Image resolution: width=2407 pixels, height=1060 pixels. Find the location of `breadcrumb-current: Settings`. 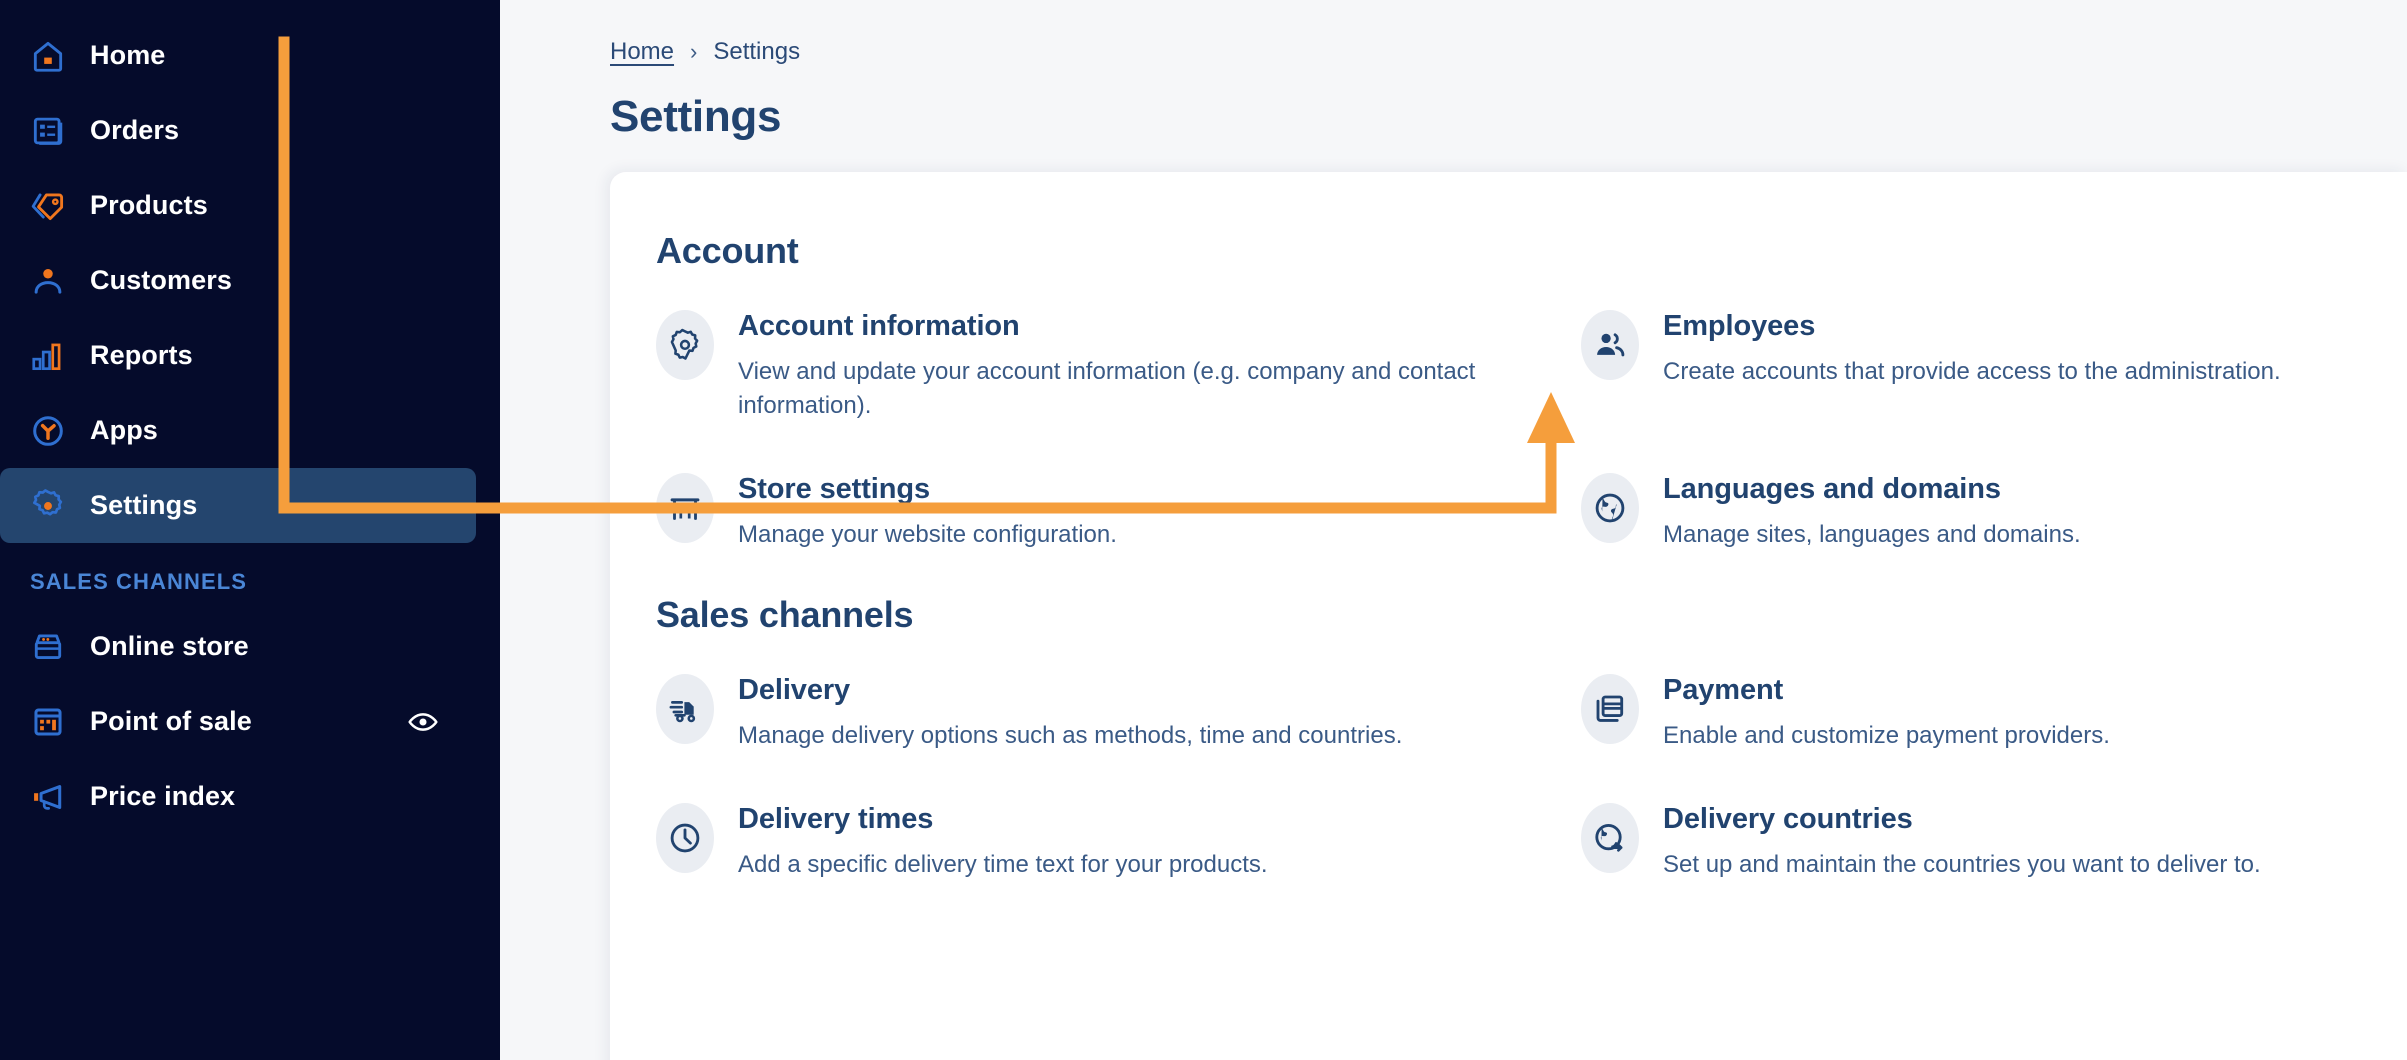

breadcrumb-current: Settings is located at coordinates (757, 51).